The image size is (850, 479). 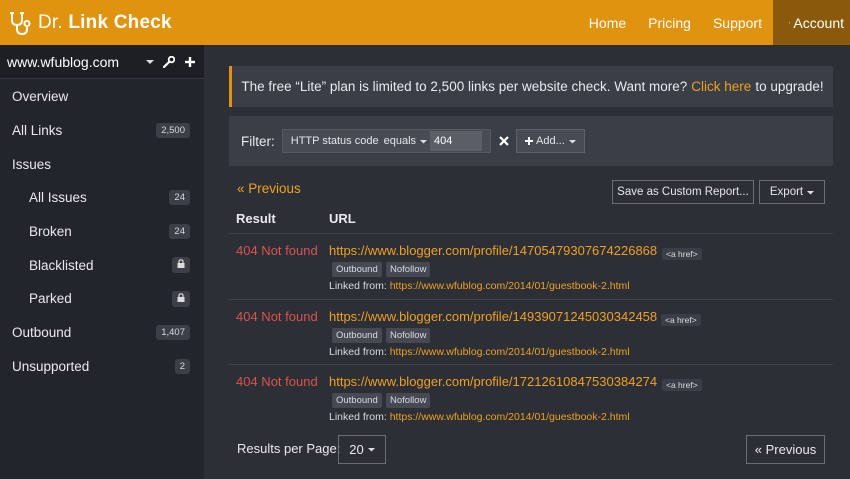 What do you see at coordinates (456, 141) in the screenshot?
I see `filter-value-input: 404` at bounding box center [456, 141].